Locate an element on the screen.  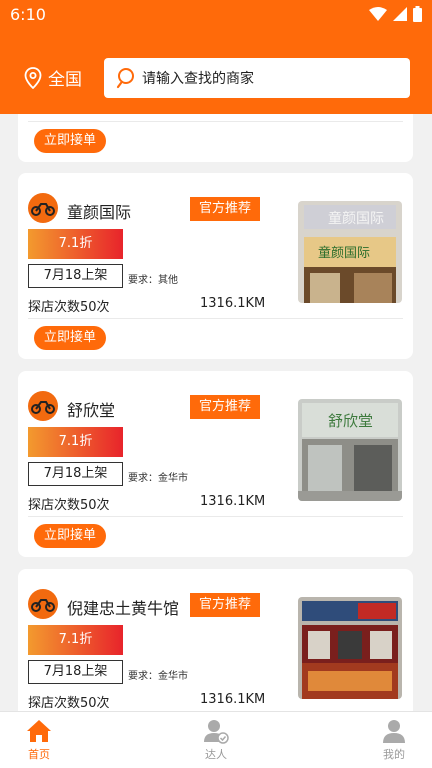
tab-influencer: 达人 is located at coordinates (216, 740).